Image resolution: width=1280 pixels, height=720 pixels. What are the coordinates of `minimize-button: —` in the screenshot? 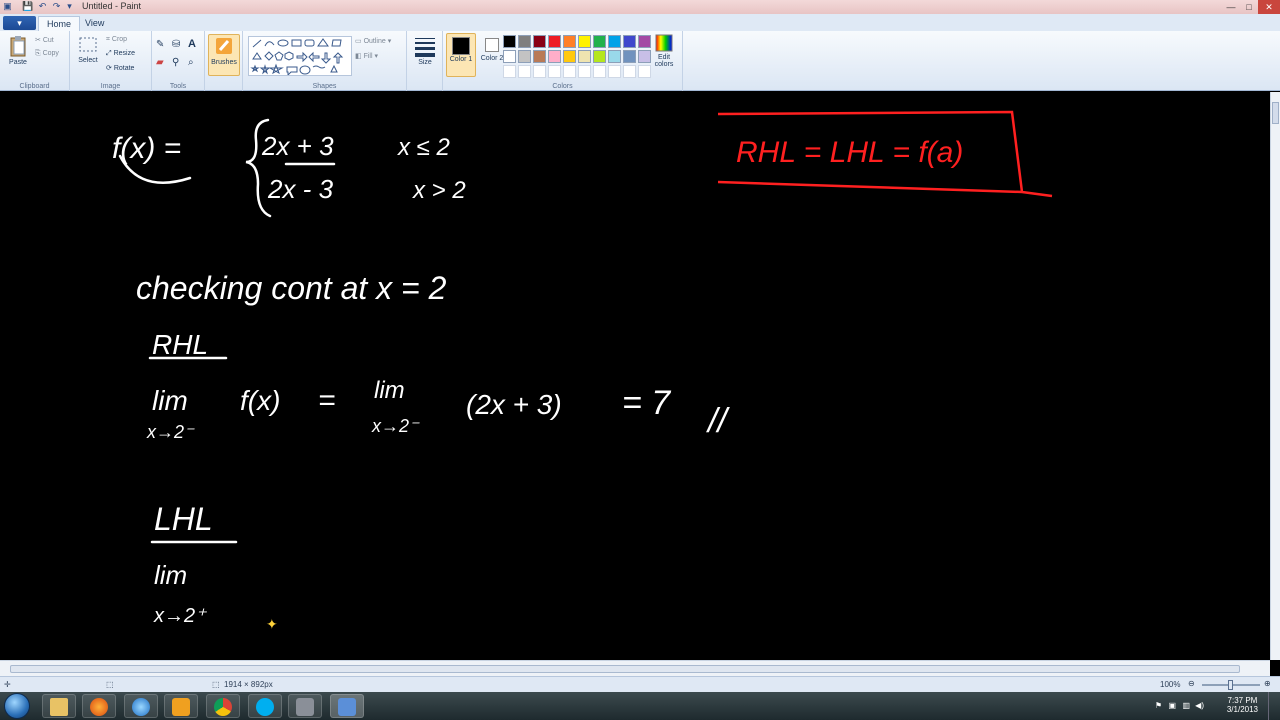 It's located at (1231, 7).